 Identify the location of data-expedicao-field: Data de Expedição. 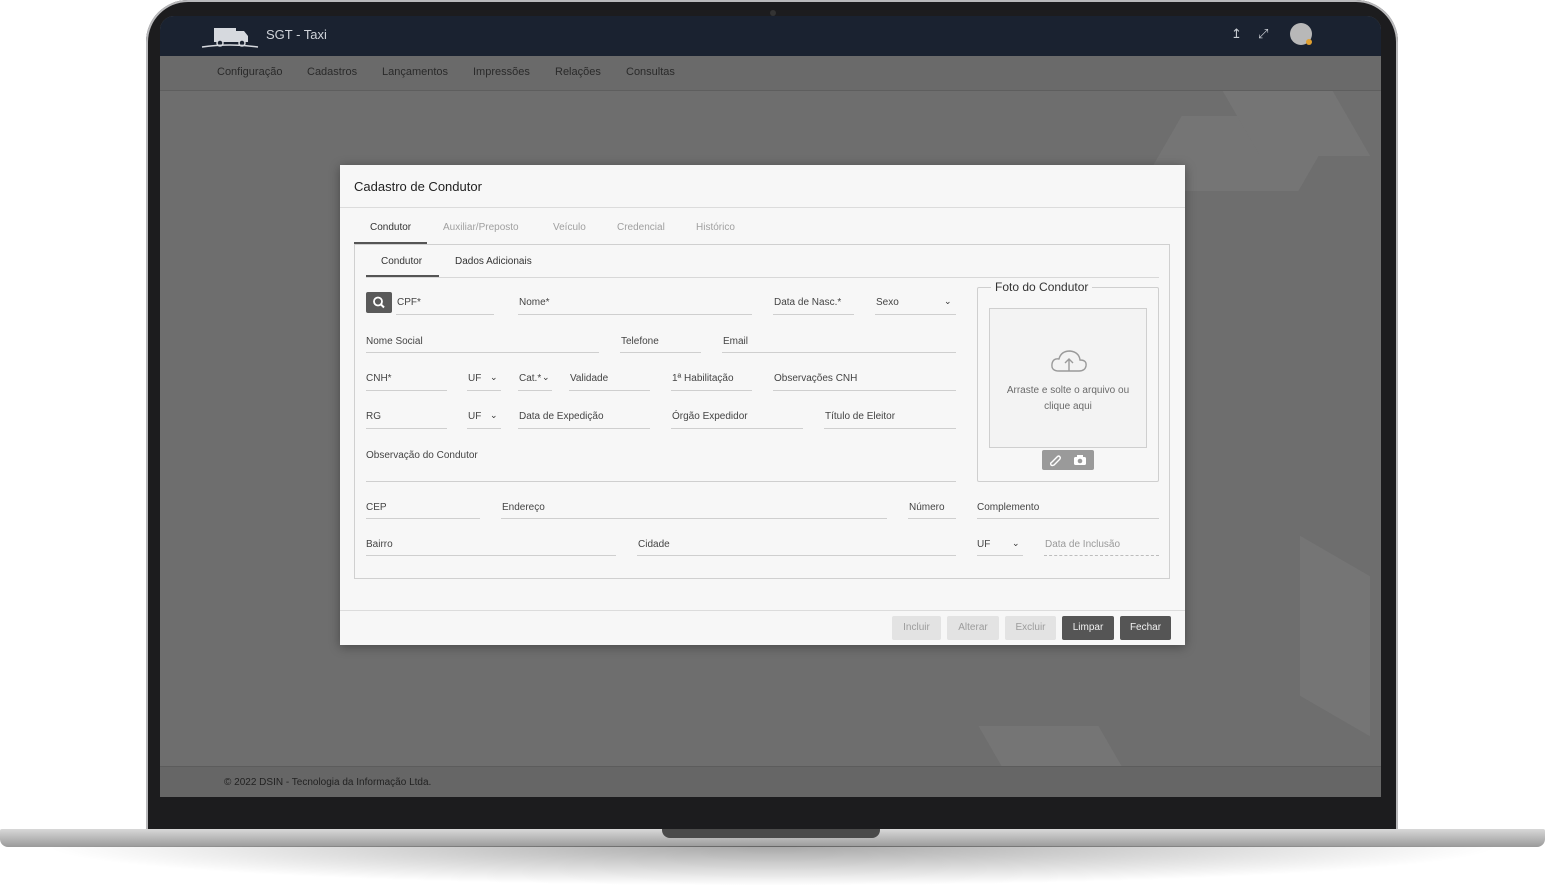
(561, 416).